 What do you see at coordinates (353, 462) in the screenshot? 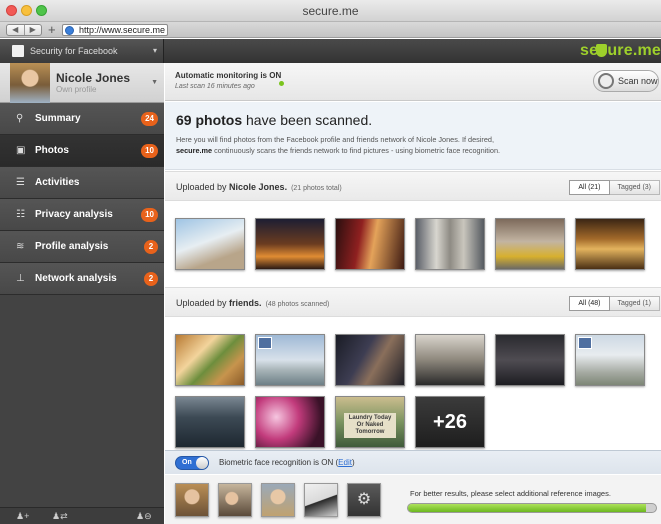
I see `biometric-status-end: )` at bounding box center [353, 462].